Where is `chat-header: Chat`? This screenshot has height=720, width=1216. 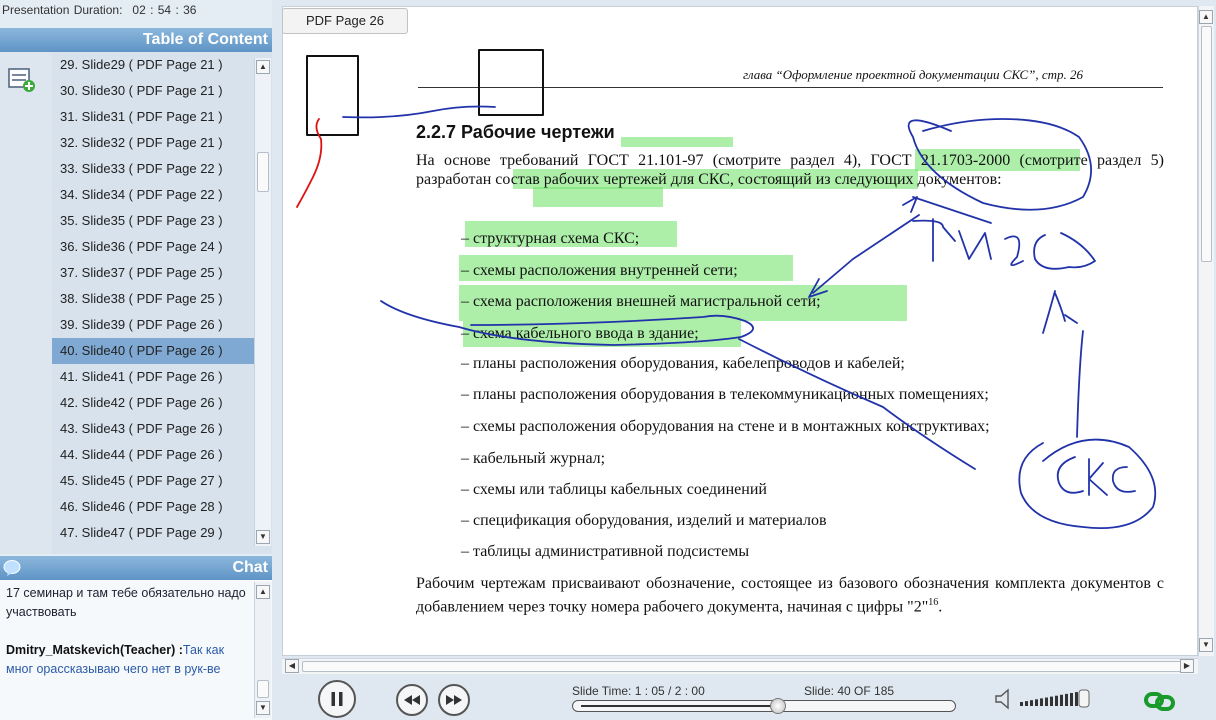
chat-header: Chat is located at coordinates (136, 568).